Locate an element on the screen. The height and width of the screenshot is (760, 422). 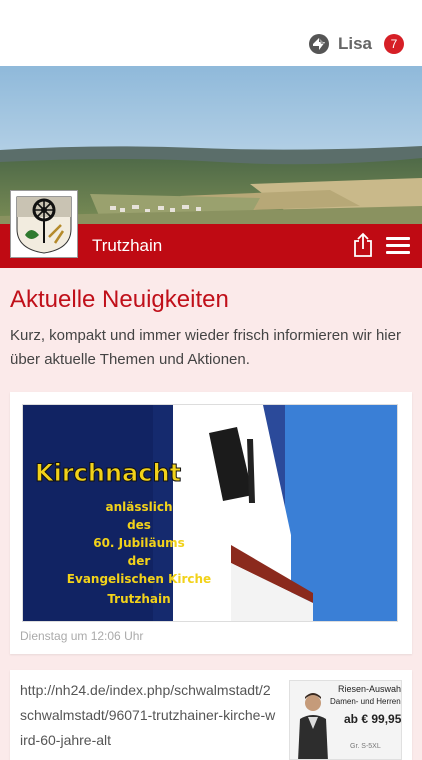
user-name: Lisa is located at coordinates (354, 43).